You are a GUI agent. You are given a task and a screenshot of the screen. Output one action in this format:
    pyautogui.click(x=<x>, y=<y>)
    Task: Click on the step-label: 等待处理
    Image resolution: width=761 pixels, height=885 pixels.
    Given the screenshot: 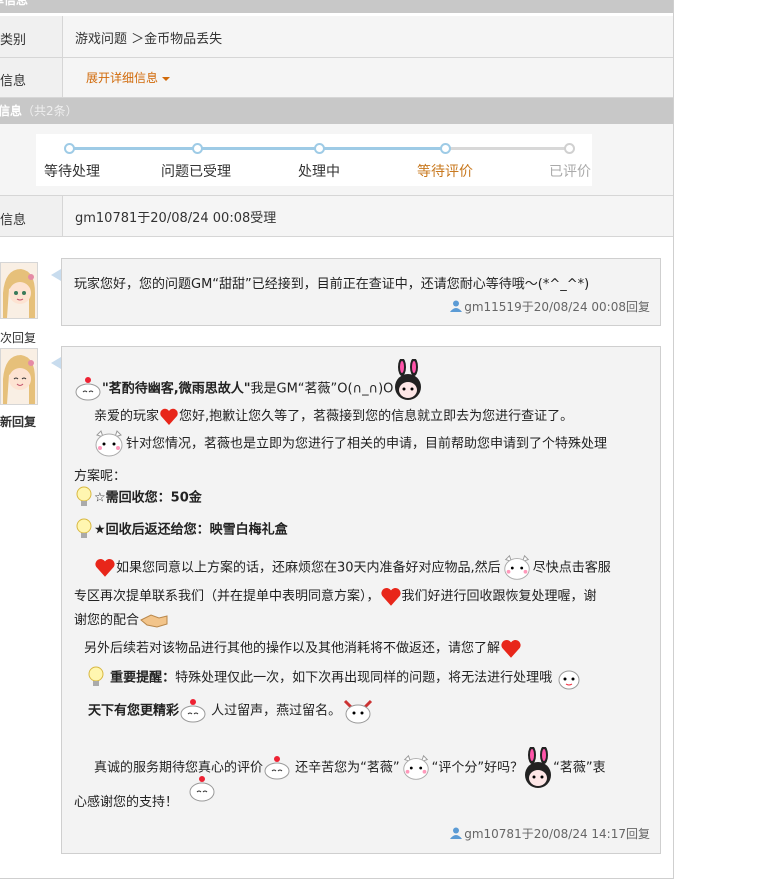 What is the action you would take?
    pyautogui.click(x=72, y=172)
    